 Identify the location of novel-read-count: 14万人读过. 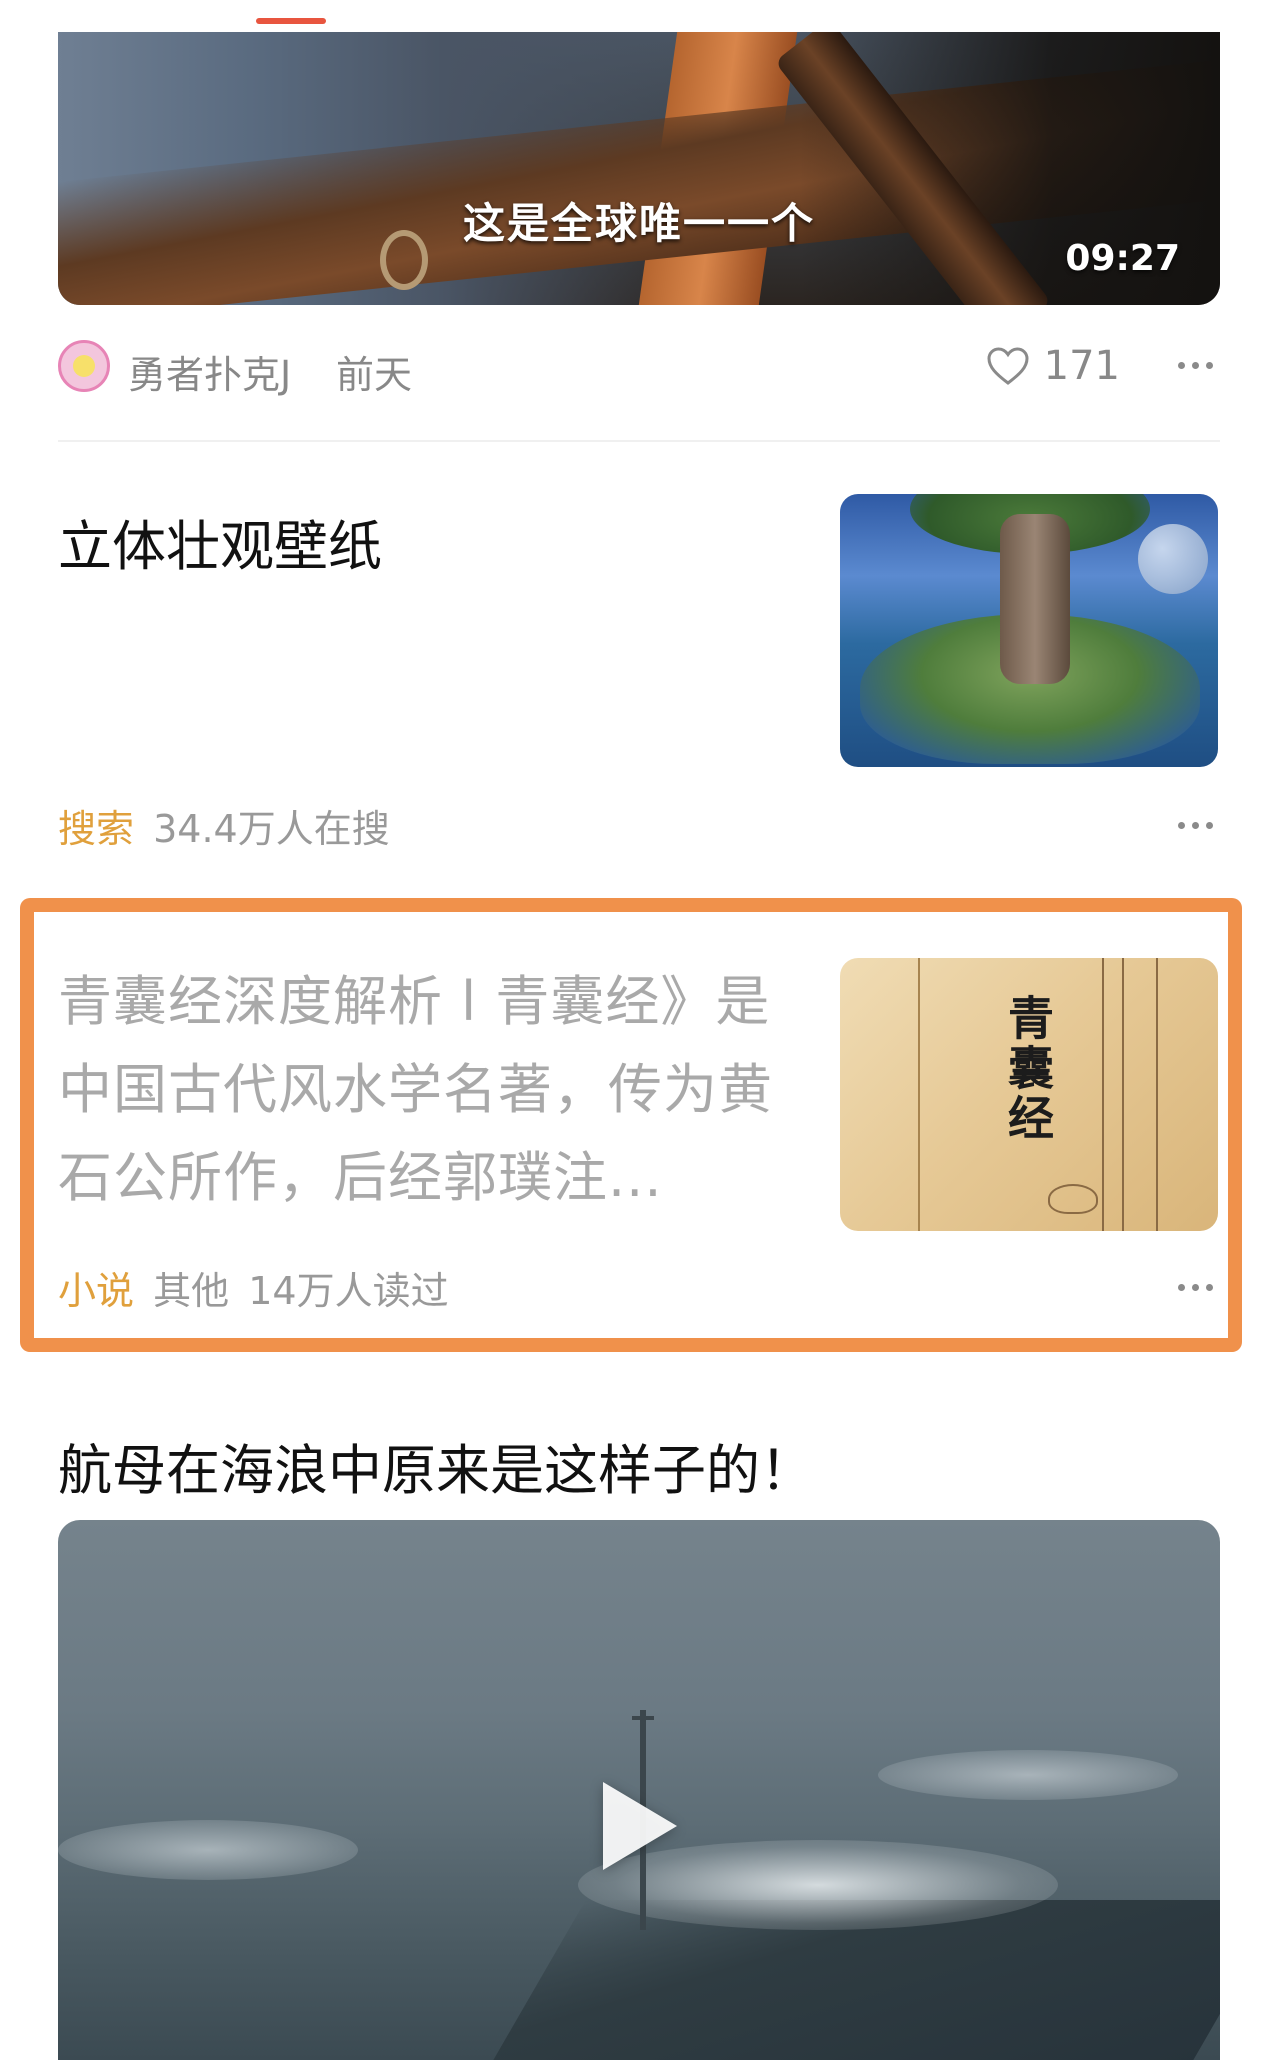
(348, 1291).